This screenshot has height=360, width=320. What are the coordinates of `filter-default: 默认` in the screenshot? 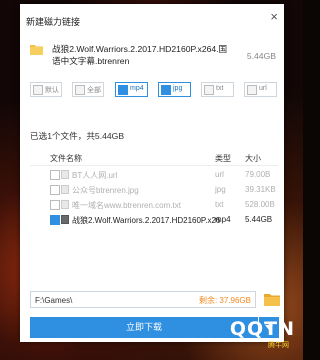 It's located at (46, 89).